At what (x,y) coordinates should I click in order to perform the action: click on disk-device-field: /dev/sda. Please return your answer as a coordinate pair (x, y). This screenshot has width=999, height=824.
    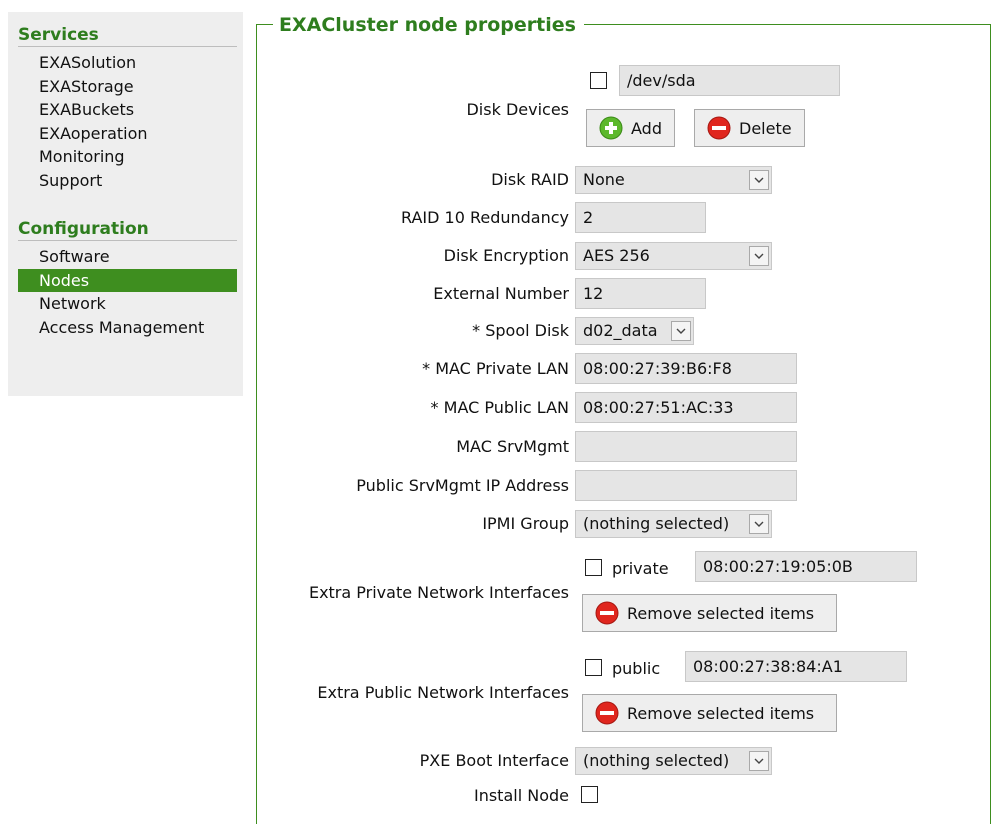
    Looking at the image, I should click on (729, 80).